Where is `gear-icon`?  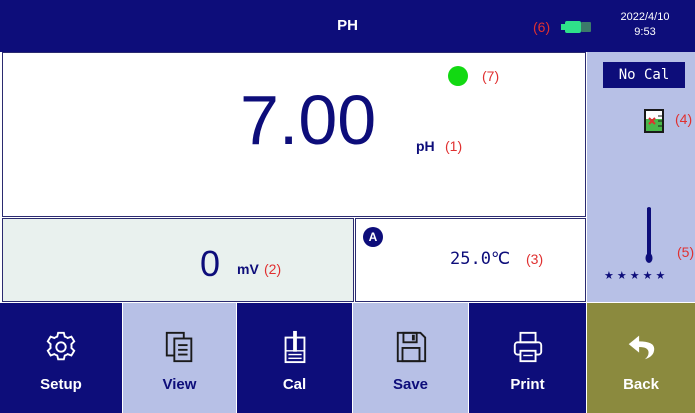 gear-icon is located at coordinates (61, 346).